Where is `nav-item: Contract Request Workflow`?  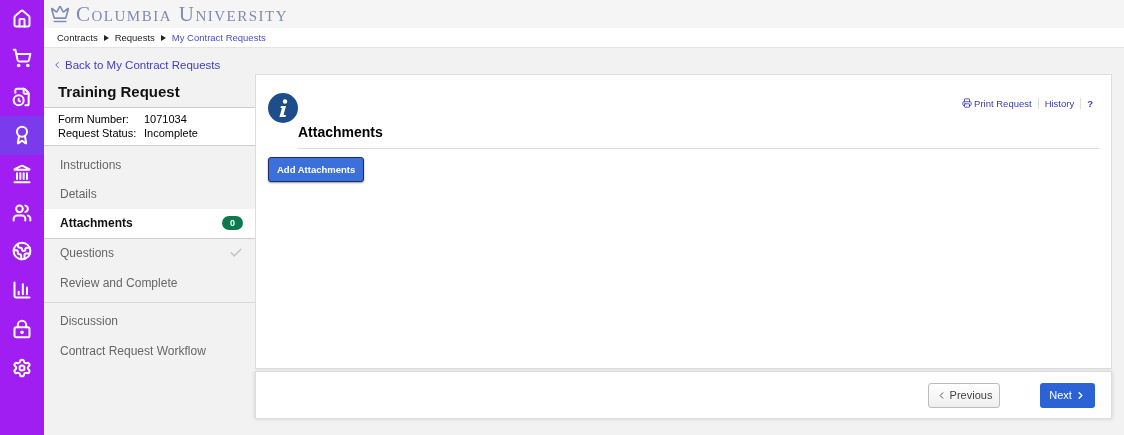
nav-item: Contract Request Workflow is located at coordinates (149, 351).